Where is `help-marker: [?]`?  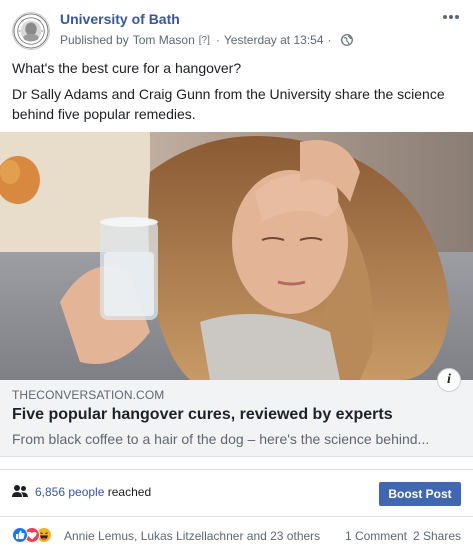 help-marker: [?] is located at coordinates (204, 40).